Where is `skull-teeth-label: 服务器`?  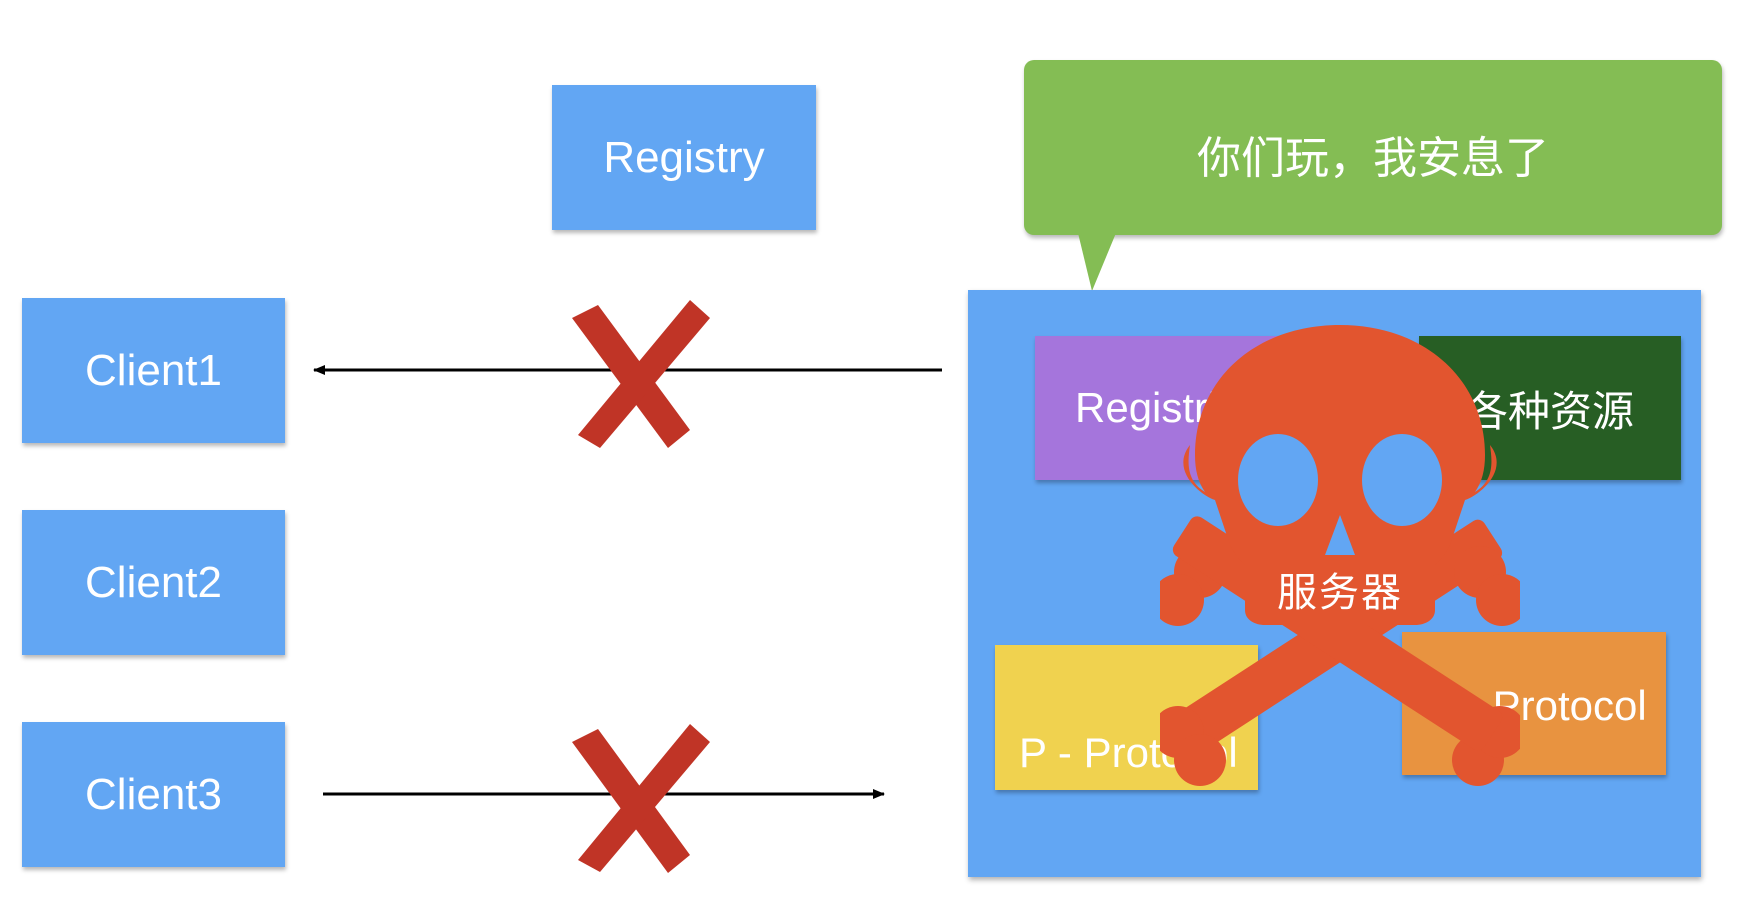
skull-teeth-label: 服务器 is located at coordinates (1340, 593).